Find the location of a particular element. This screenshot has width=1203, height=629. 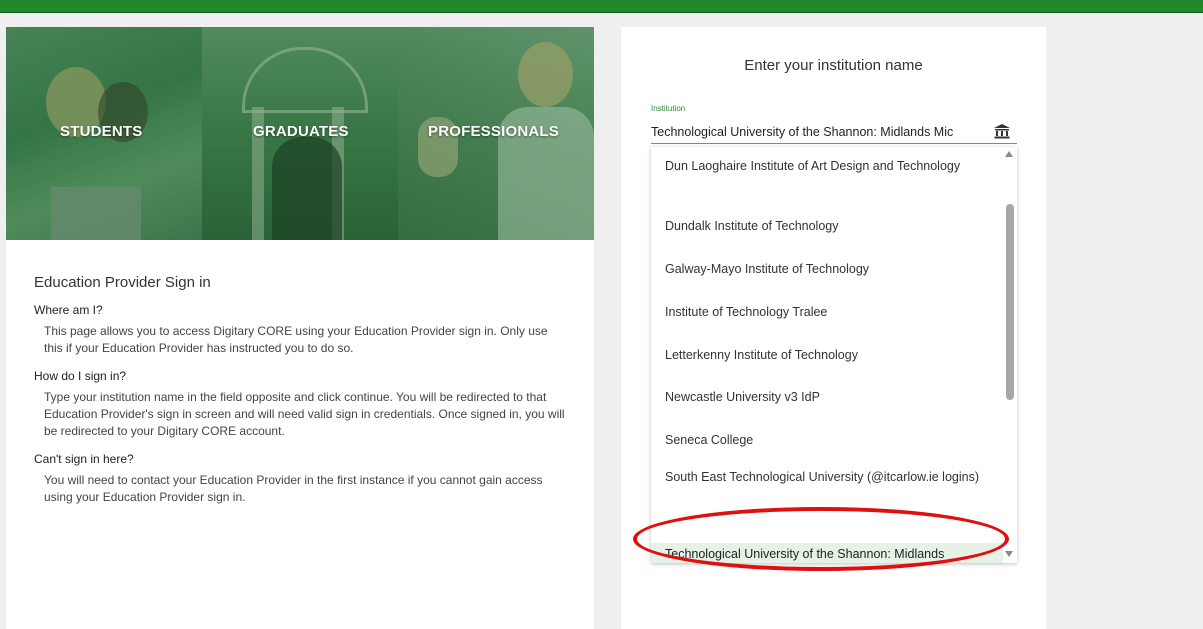

dropdown-option: Seneca College is located at coordinates (827, 440).